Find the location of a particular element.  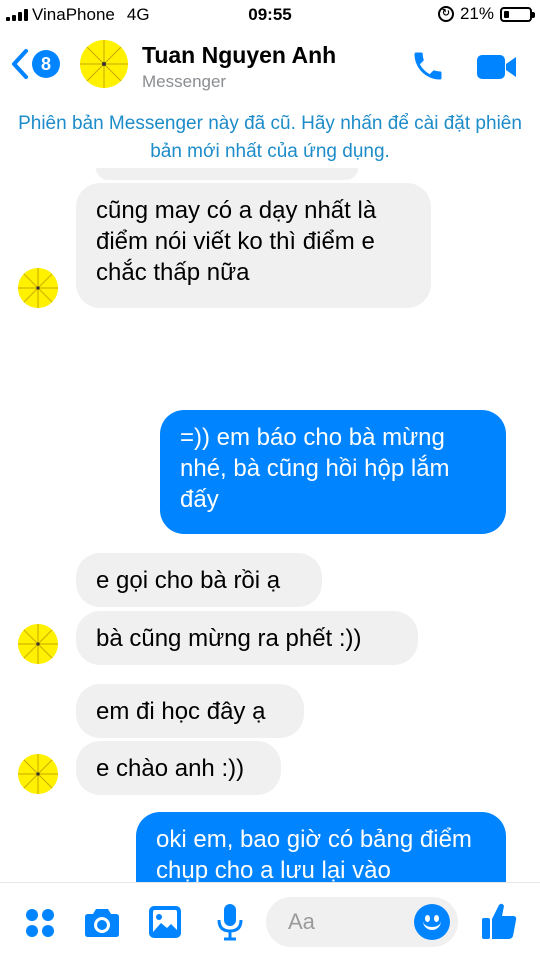

more-actions-button is located at coordinates (40, 925).